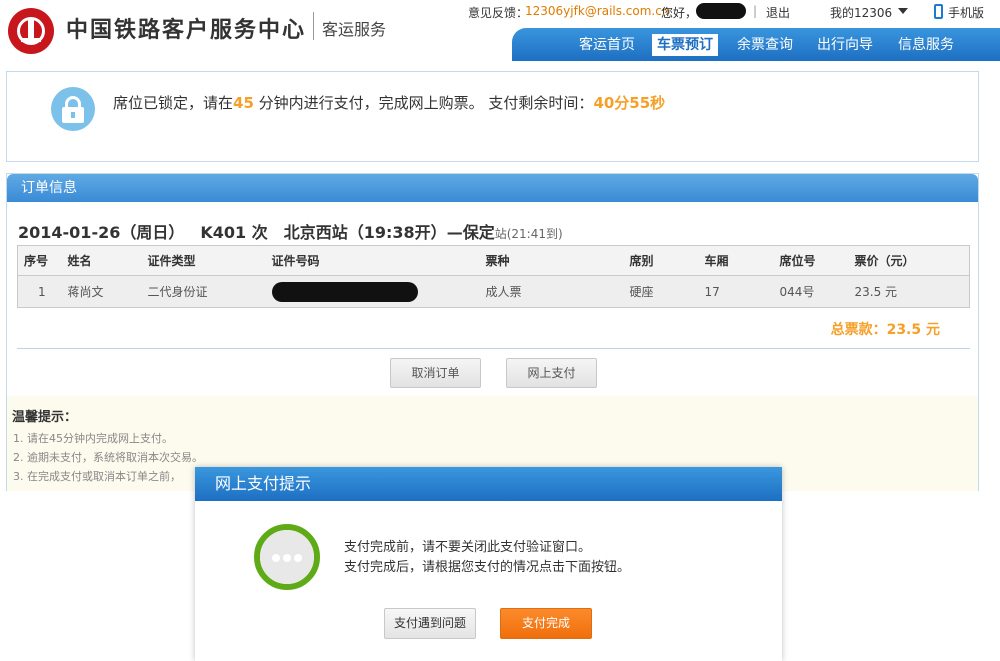 The height and width of the screenshot is (661, 1000). I want to click on travel-date: 2014-01-26（周日）, so click(101, 232).